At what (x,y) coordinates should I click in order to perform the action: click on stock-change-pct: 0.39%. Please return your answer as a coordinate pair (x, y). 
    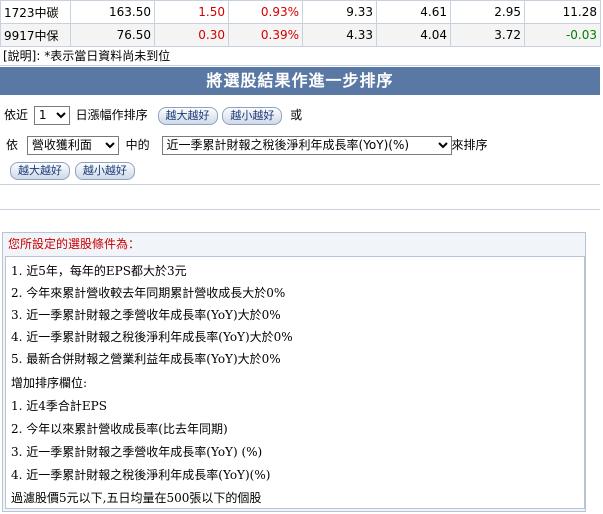
    Looking at the image, I should click on (265, 35).